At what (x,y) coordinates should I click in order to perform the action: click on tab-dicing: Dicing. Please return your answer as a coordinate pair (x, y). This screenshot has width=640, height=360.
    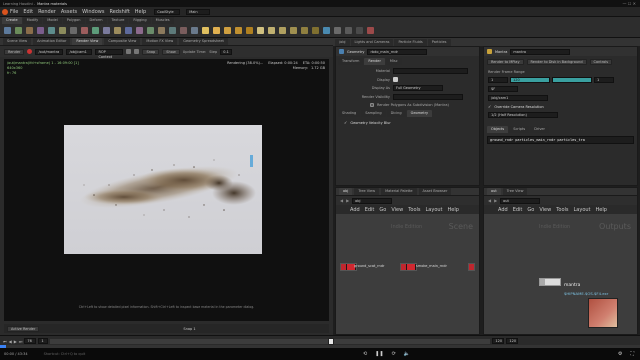
    Looking at the image, I should click on (396, 113).